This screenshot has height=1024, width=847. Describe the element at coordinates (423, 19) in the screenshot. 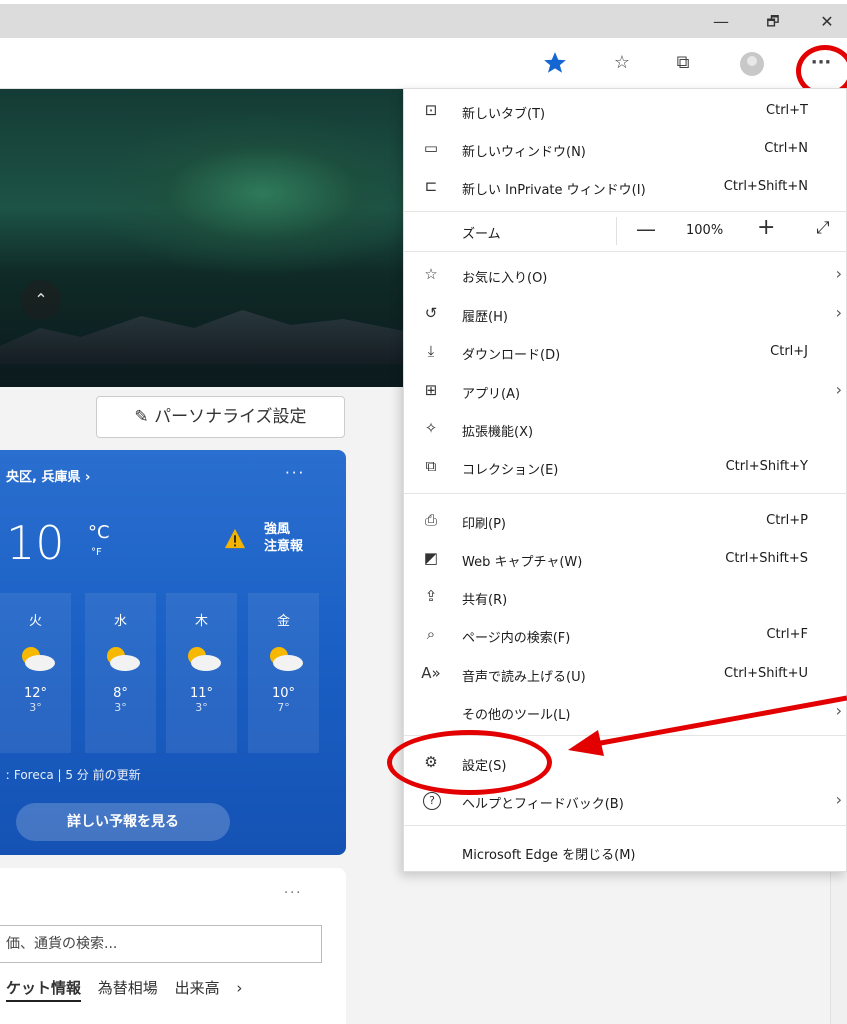

I see `title-bar: — 🗗 ✕` at that location.